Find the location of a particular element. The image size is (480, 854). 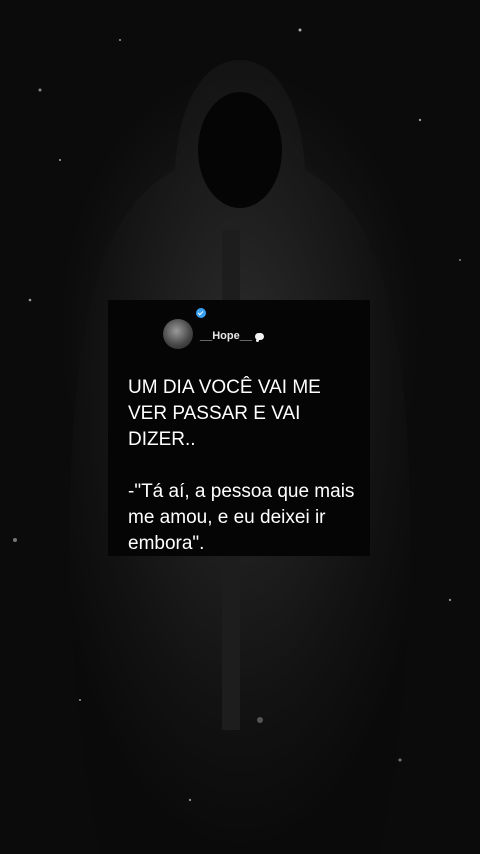

quote-line: me amou, e eu deixei ir is located at coordinates (227, 517).